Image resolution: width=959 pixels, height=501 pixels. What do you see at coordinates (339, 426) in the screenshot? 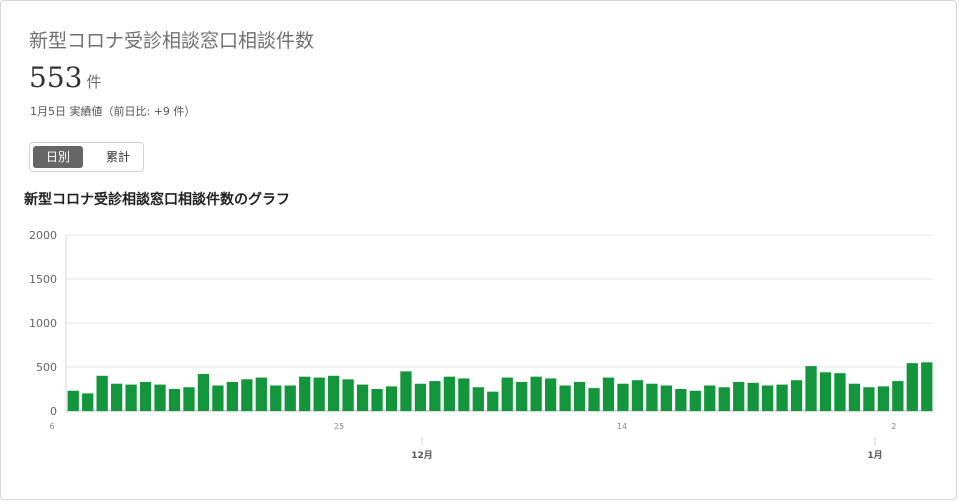
I see `x-tick-label: 25` at bounding box center [339, 426].